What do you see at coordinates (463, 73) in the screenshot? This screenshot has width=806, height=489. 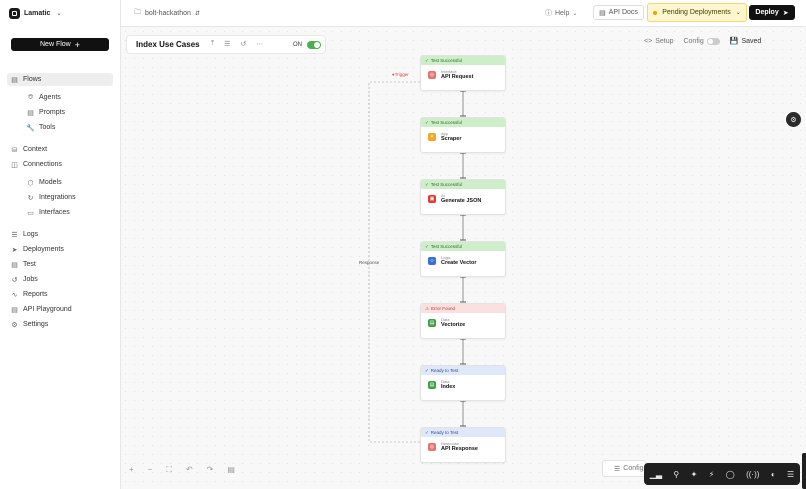 I see `flow-node: ✓ Test Successful ◎ Interface API Request` at bounding box center [463, 73].